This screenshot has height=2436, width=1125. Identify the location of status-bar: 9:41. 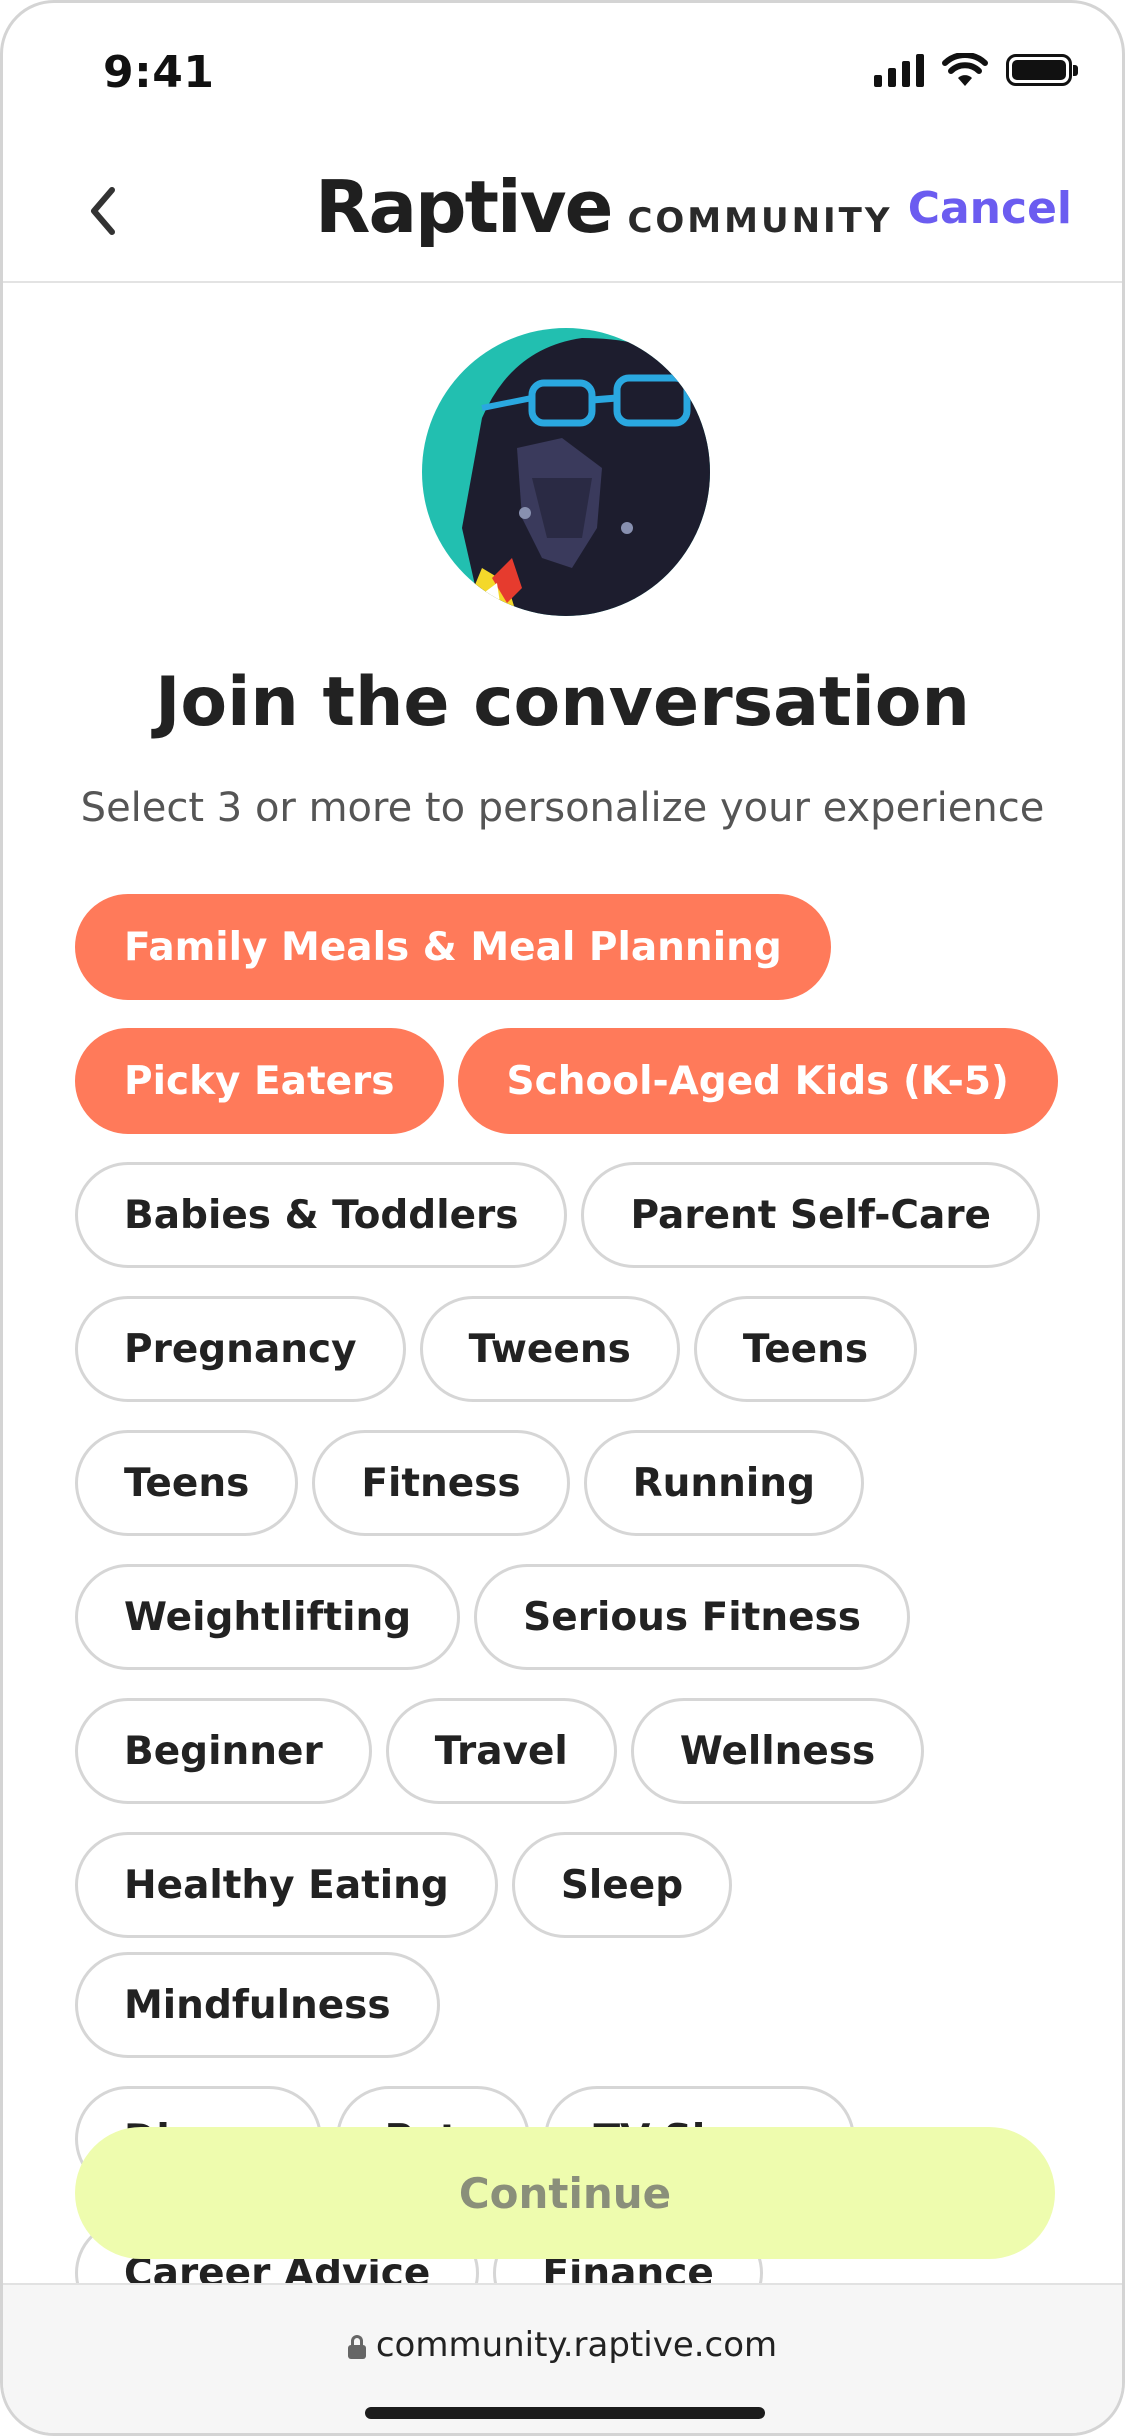
(562, 73).